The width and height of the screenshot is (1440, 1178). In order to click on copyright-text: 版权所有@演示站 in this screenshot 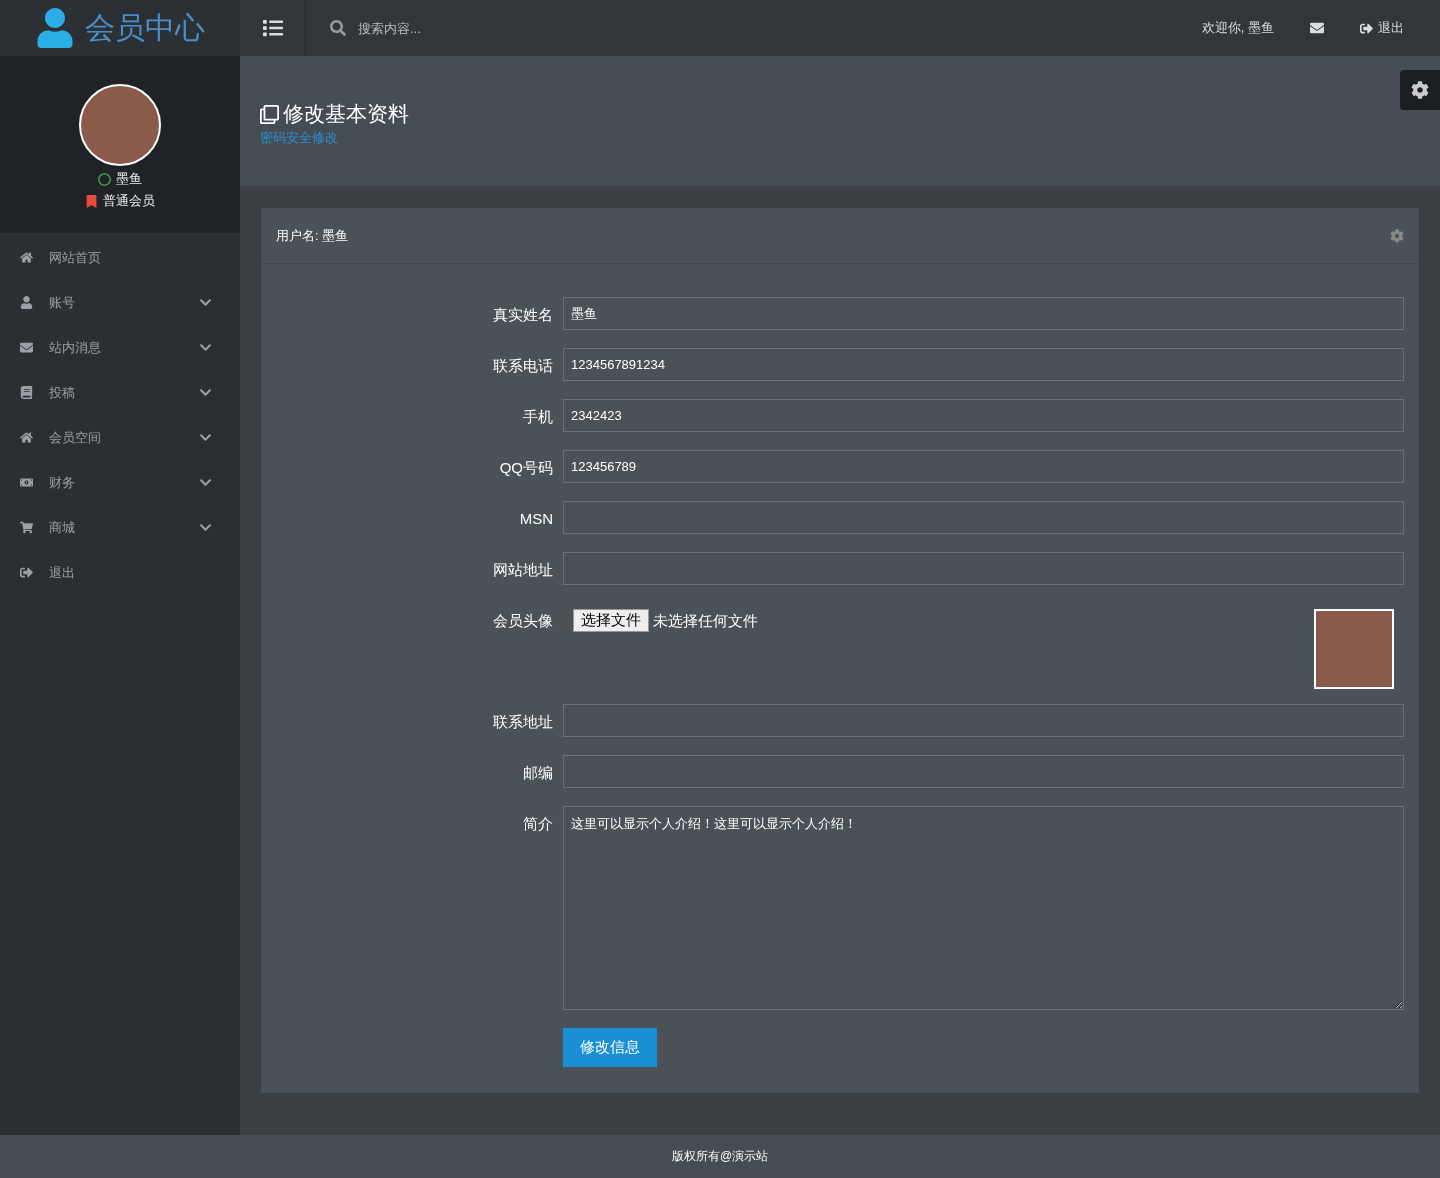, I will do `click(720, 1156)`.